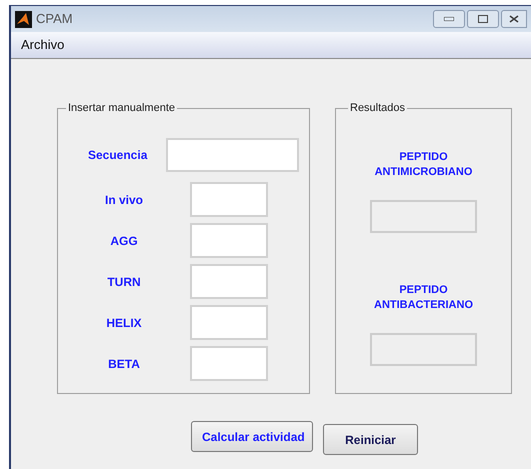  What do you see at coordinates (124, 241) in the screenshot?
I see `field-label: AGG` at bounding box center [124, 241].